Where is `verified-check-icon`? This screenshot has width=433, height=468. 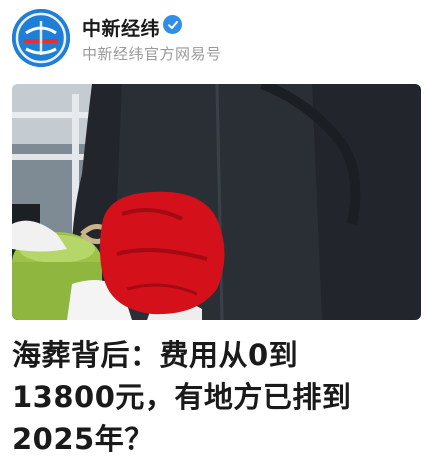 verified-check-icon is located at coordinates (172, 24).